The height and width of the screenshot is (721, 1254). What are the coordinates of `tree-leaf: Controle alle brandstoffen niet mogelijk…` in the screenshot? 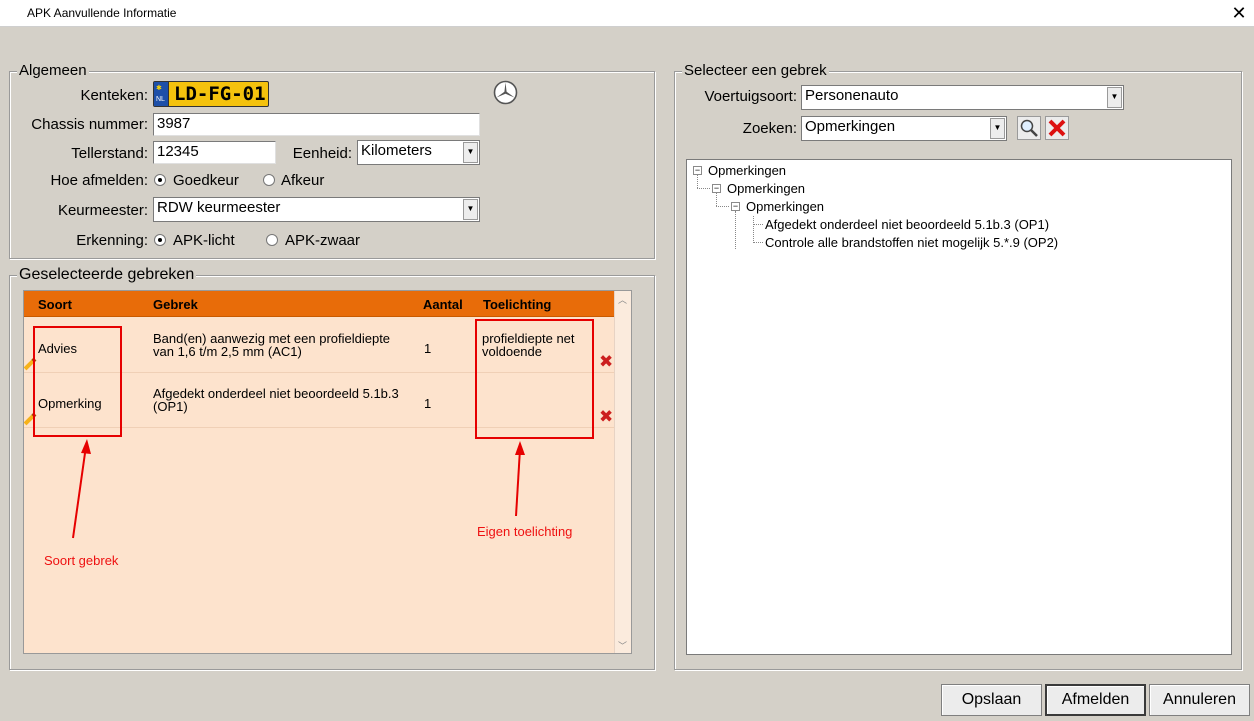 It's located at (911, 242).